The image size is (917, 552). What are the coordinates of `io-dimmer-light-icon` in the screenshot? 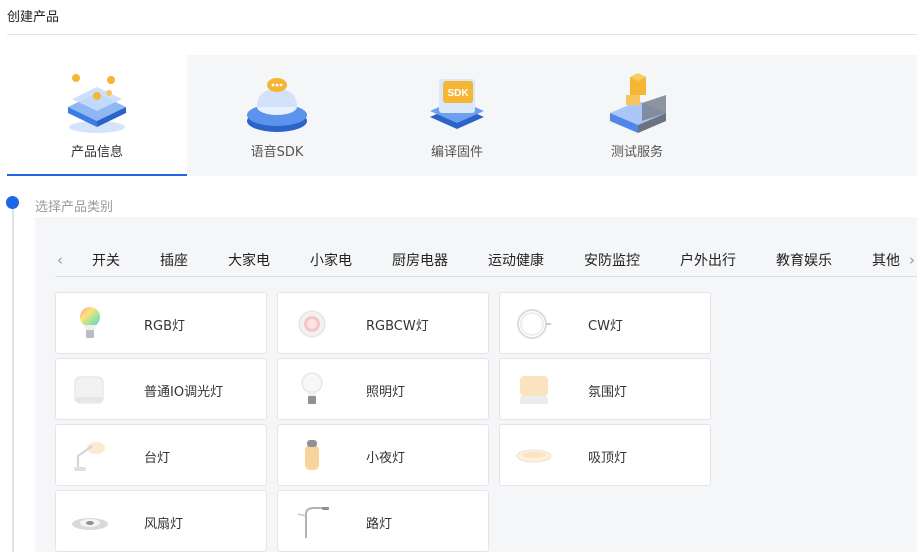 It's located at (89, 390).